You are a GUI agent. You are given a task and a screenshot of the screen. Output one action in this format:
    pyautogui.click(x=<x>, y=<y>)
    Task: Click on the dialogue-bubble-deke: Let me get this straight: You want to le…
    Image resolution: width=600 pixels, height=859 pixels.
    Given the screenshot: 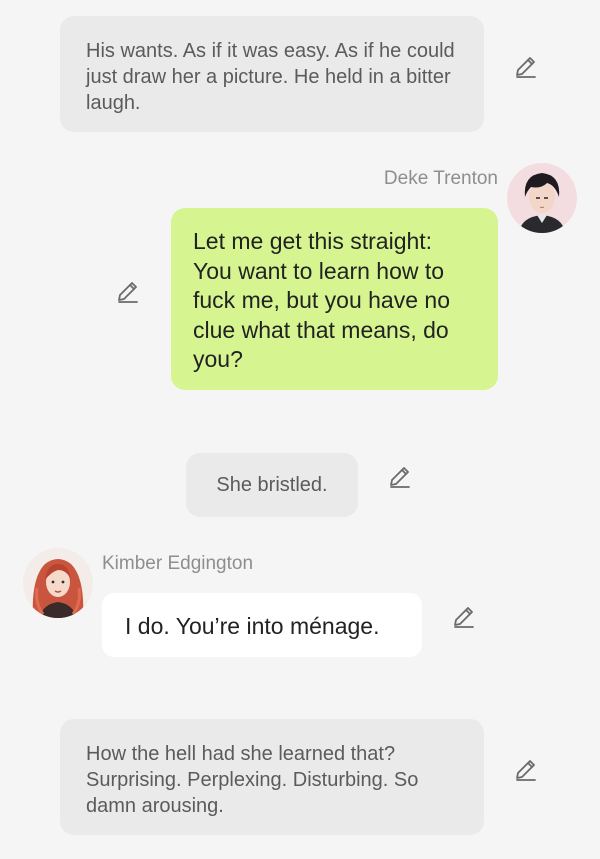 What is the action you would take?
    pyautogui.click(x=334, y=299)
    